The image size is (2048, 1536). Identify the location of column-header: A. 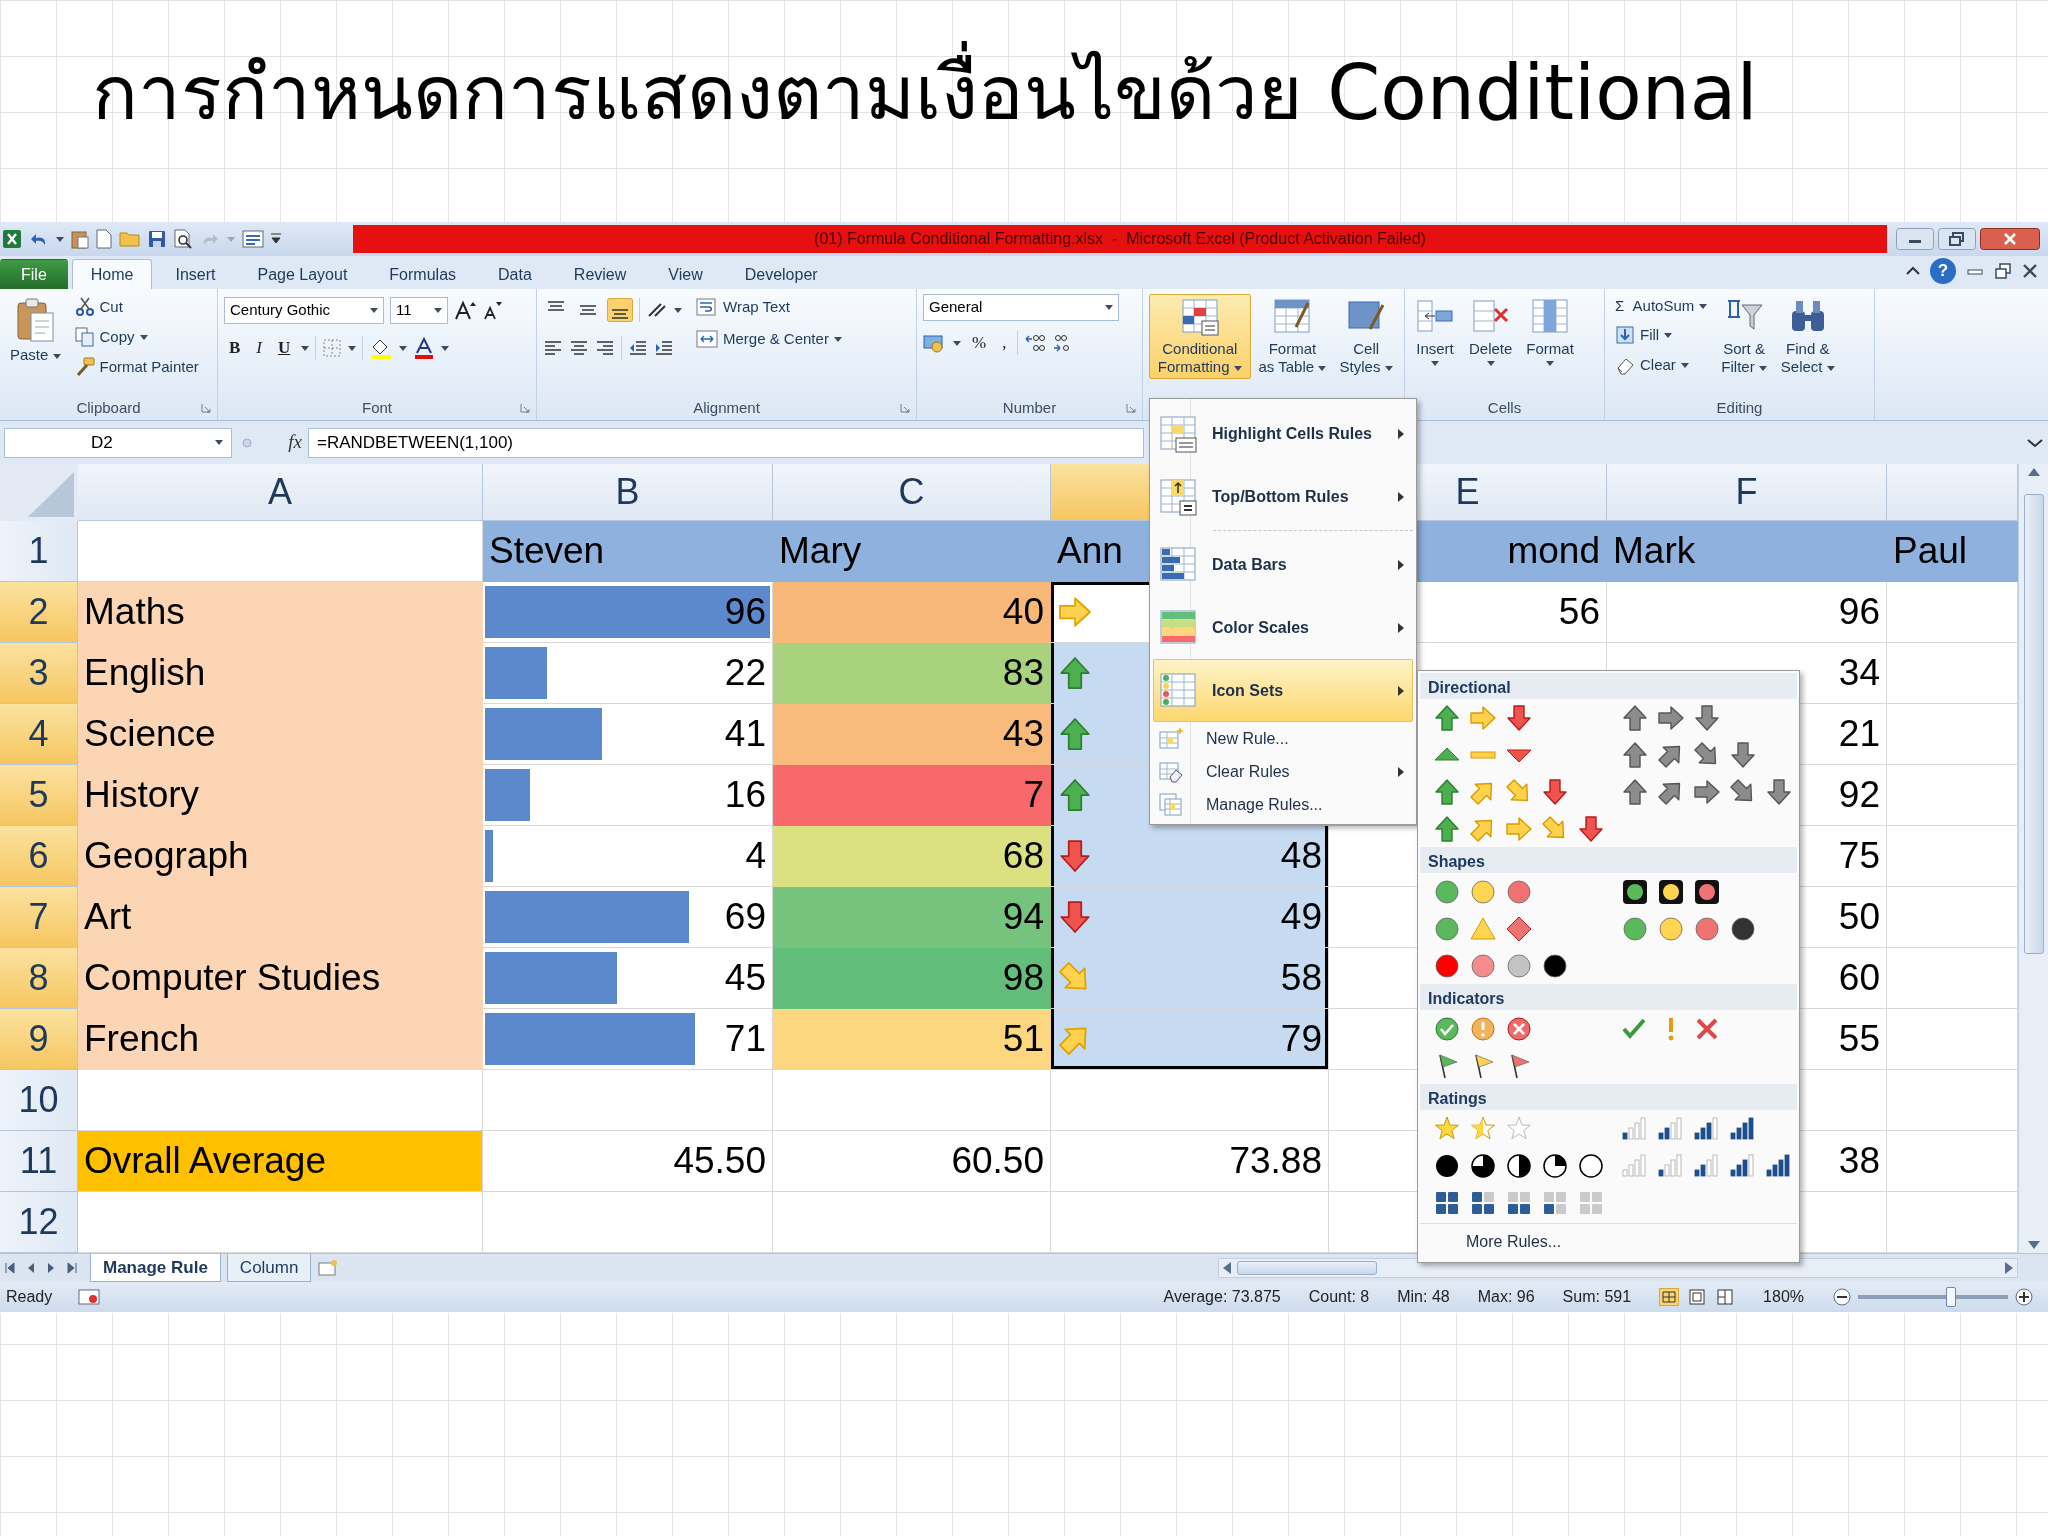
(280, 492).